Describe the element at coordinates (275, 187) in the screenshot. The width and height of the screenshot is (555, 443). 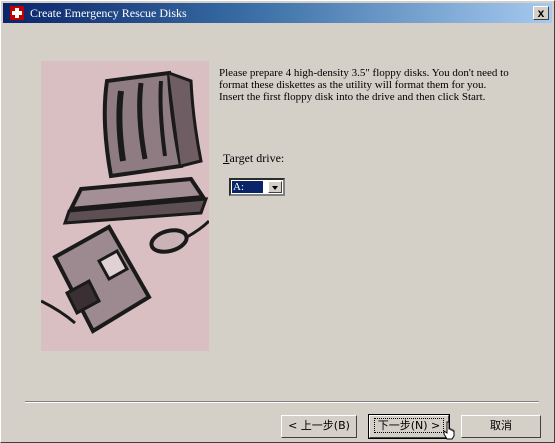
I see `dropdown-arrow-icon` at that location.